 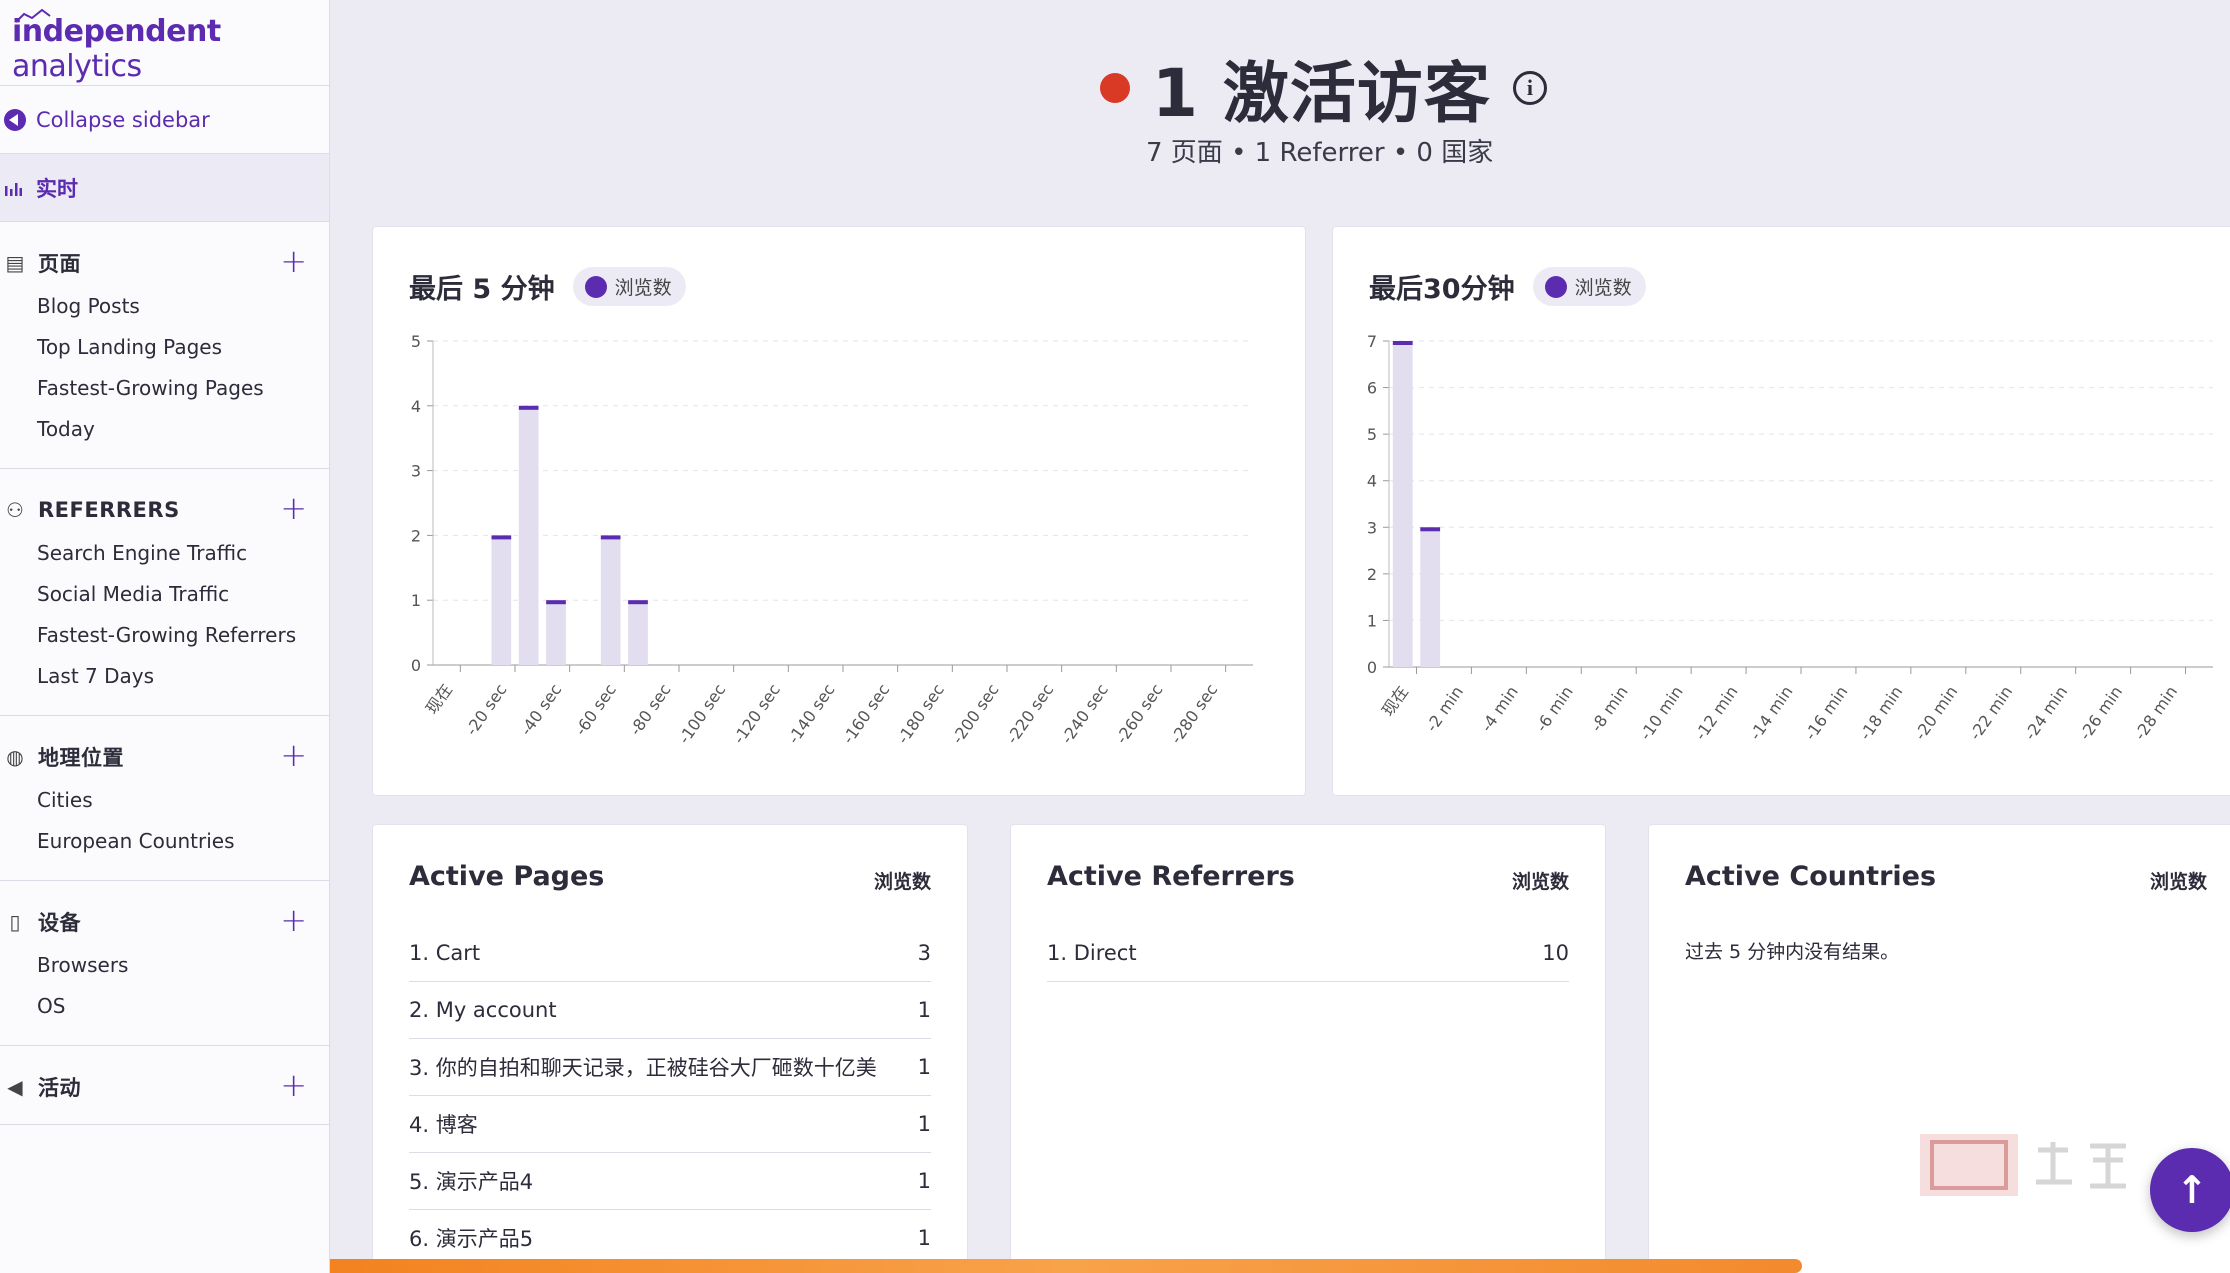 I want to click on collapse-sidebar-label: Collapse sidebar, so click(x=123, y=119).